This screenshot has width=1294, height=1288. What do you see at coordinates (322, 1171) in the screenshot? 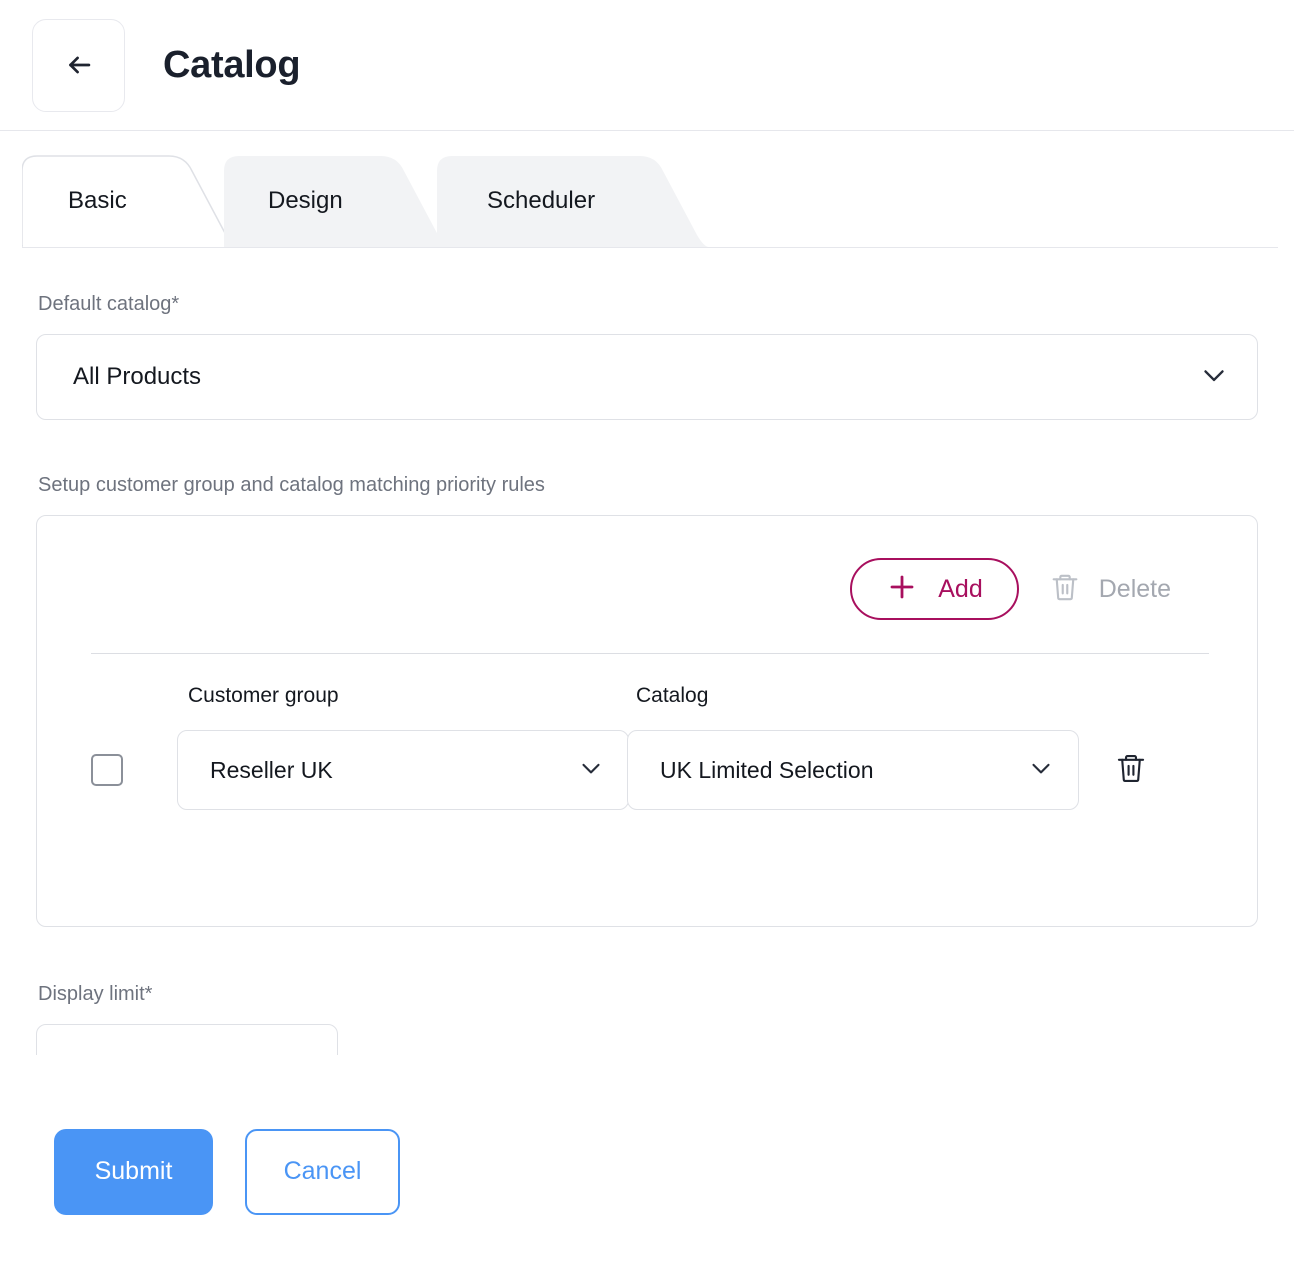
I see `cancel-button: Cancel` at bounding box center [322, 1171].